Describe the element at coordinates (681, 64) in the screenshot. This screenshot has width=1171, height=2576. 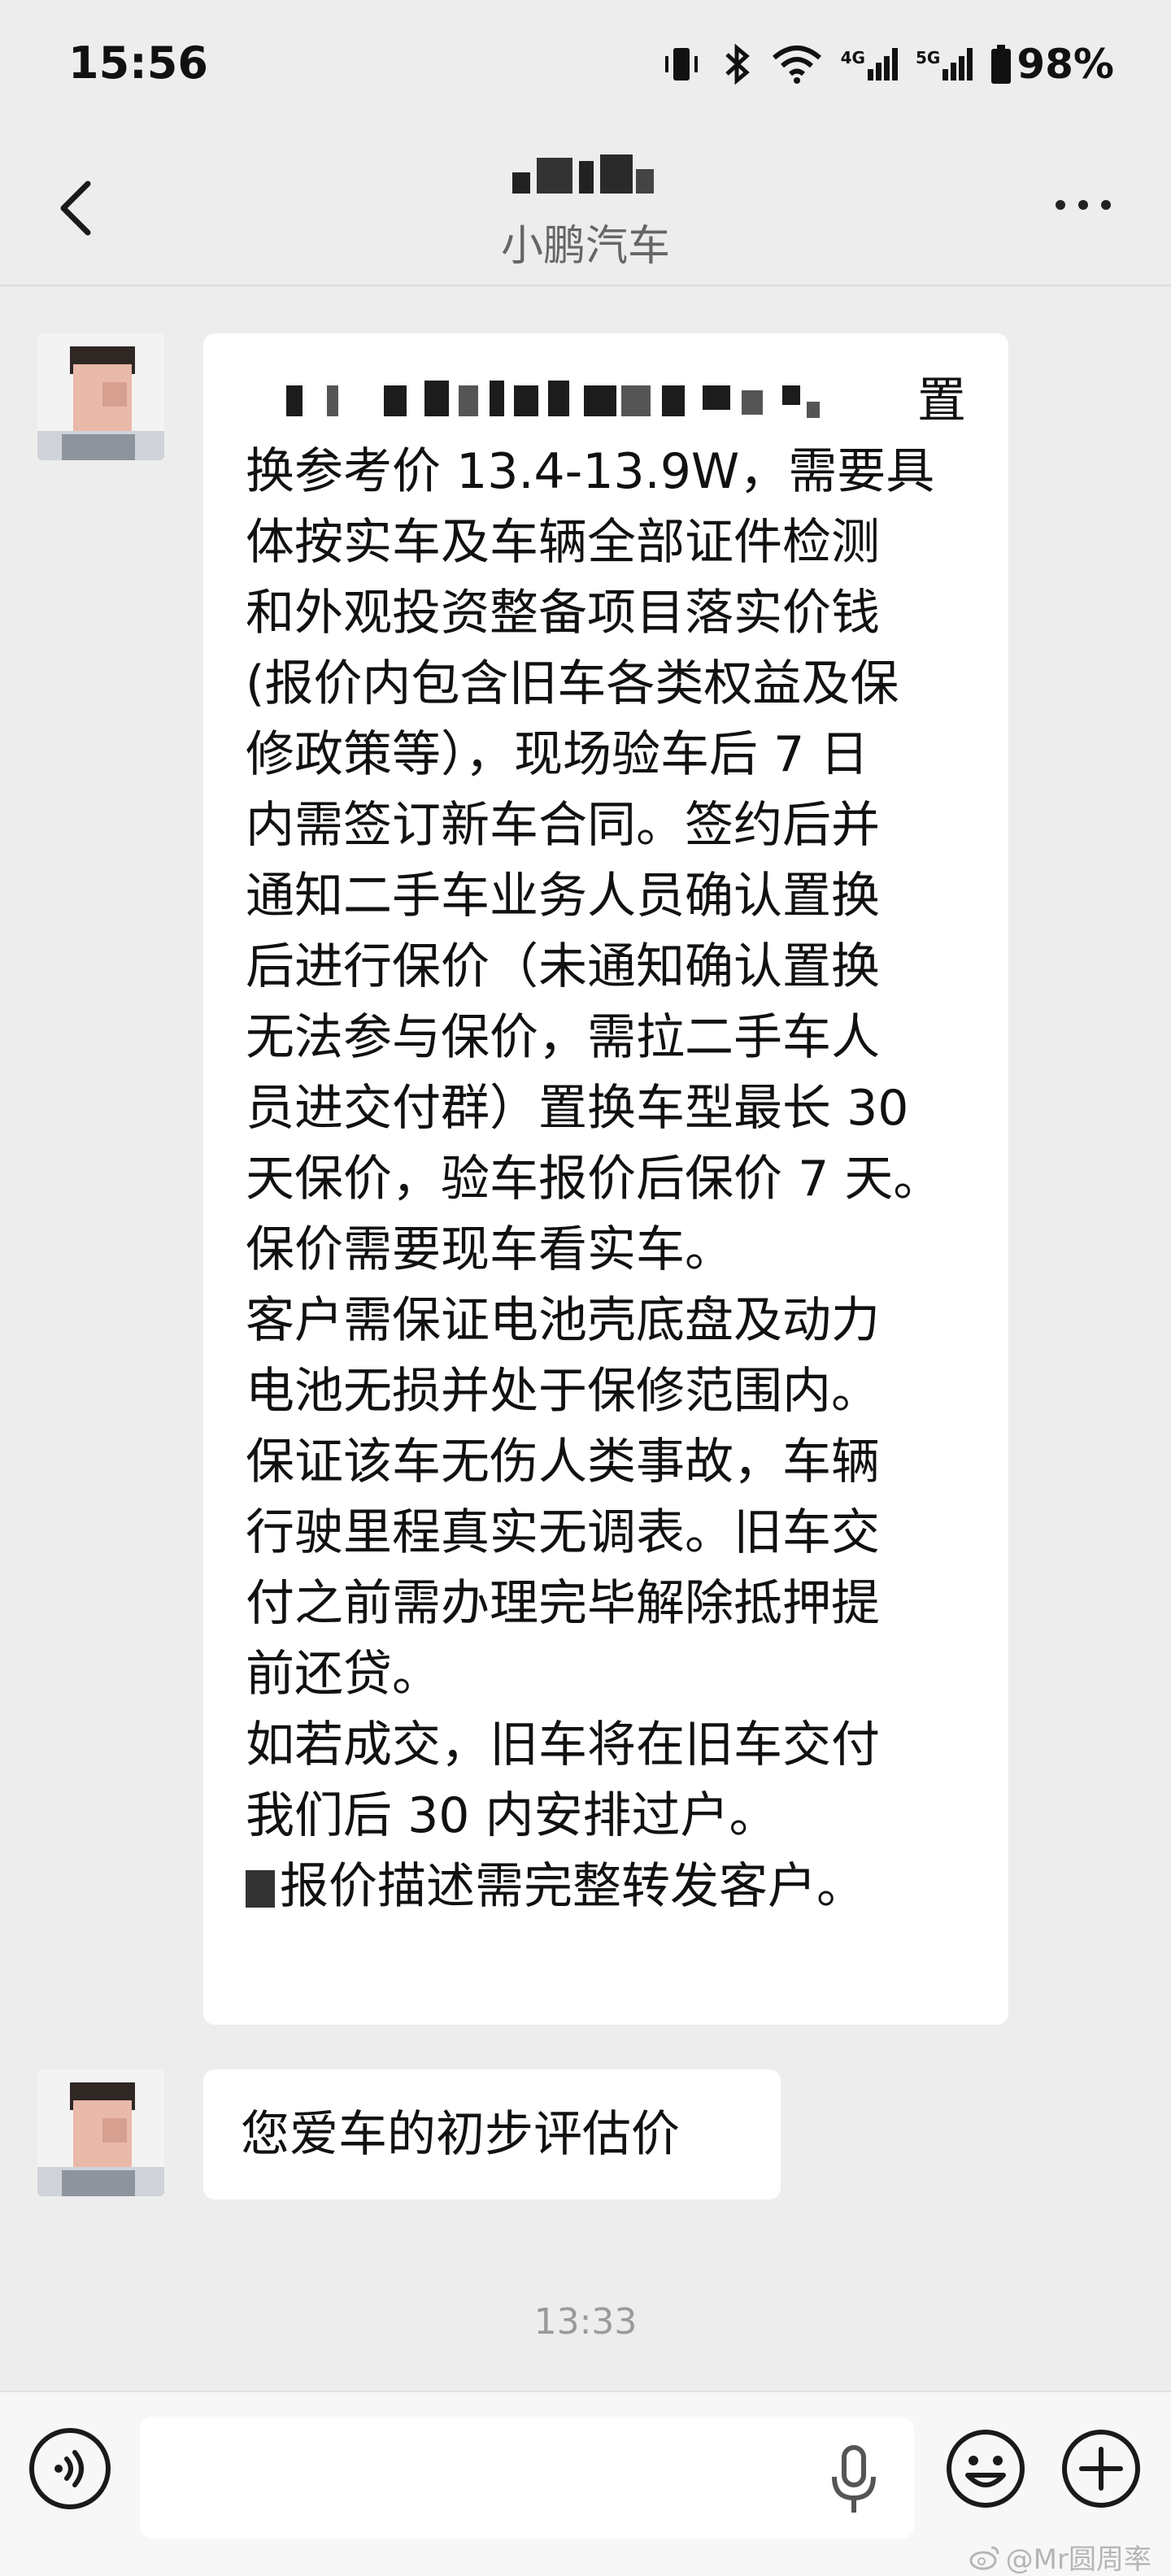
I see `vibrate-icon` at that location.